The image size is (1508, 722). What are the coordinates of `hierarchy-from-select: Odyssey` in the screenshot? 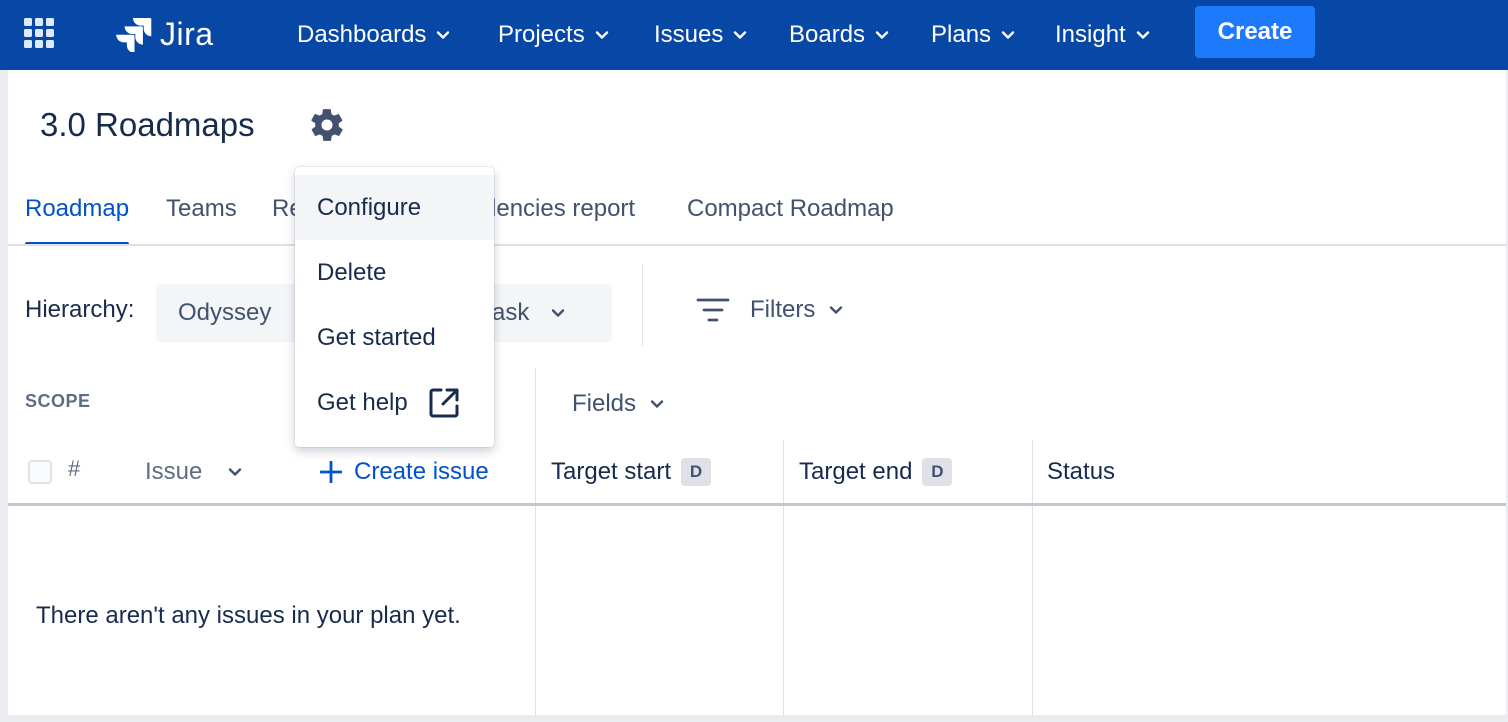 It's located at (236, 313).